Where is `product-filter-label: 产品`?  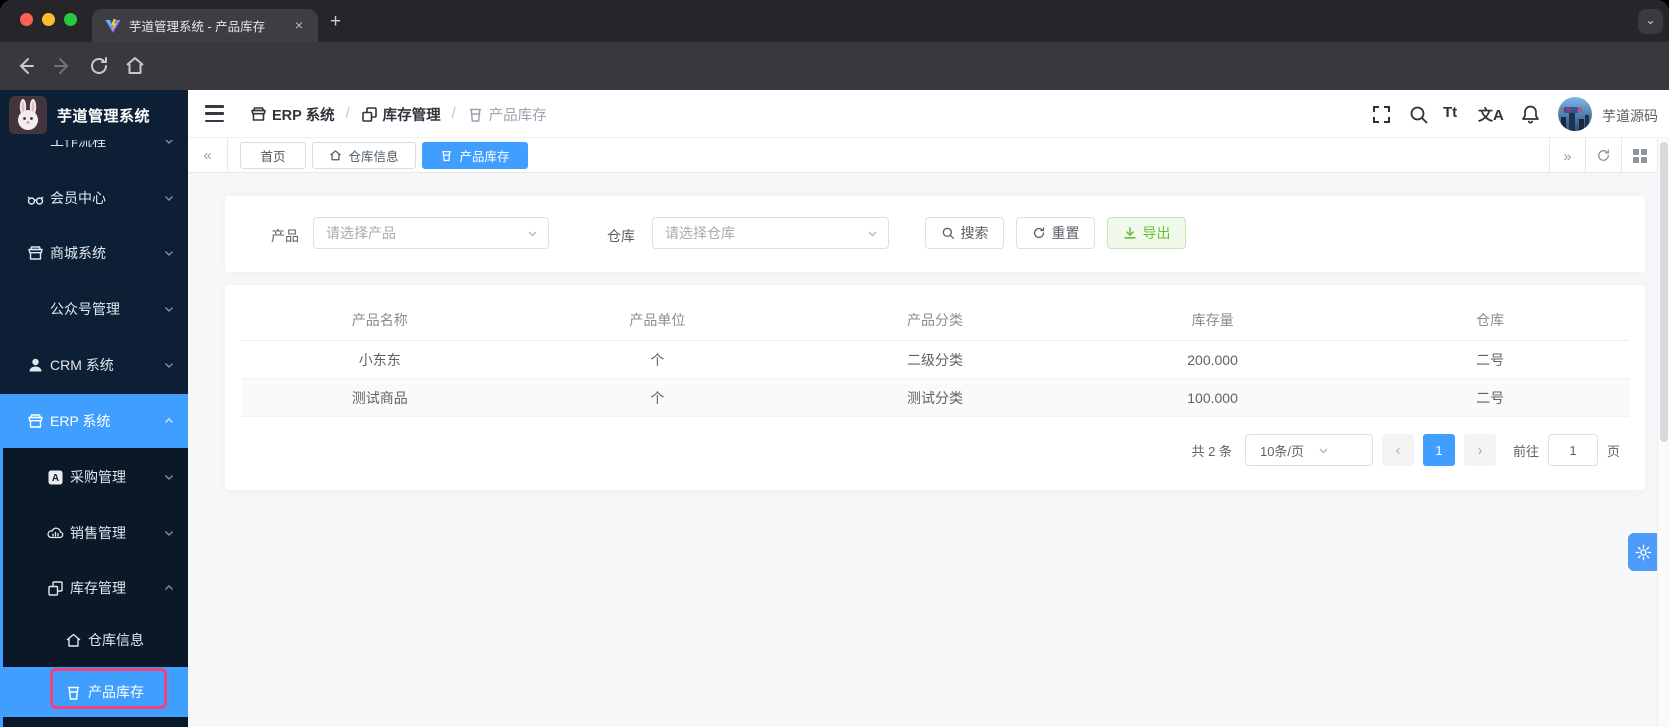
product-filter-label: 产品 is located at coordinates (285, 236).